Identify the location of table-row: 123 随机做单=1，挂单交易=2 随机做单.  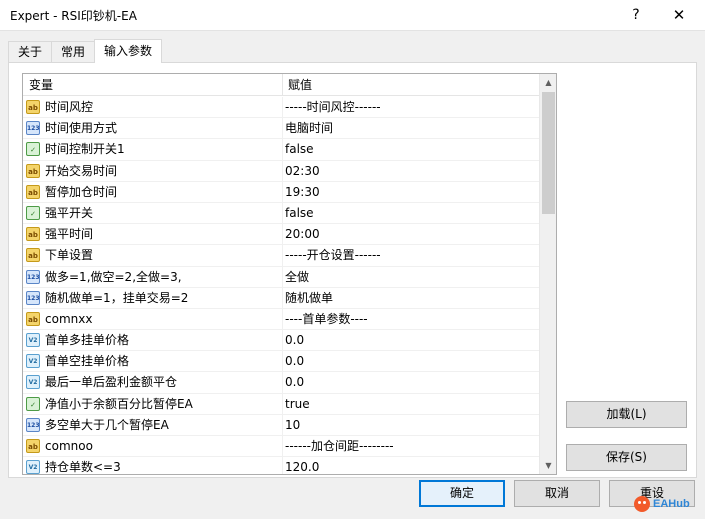
(281, 298).